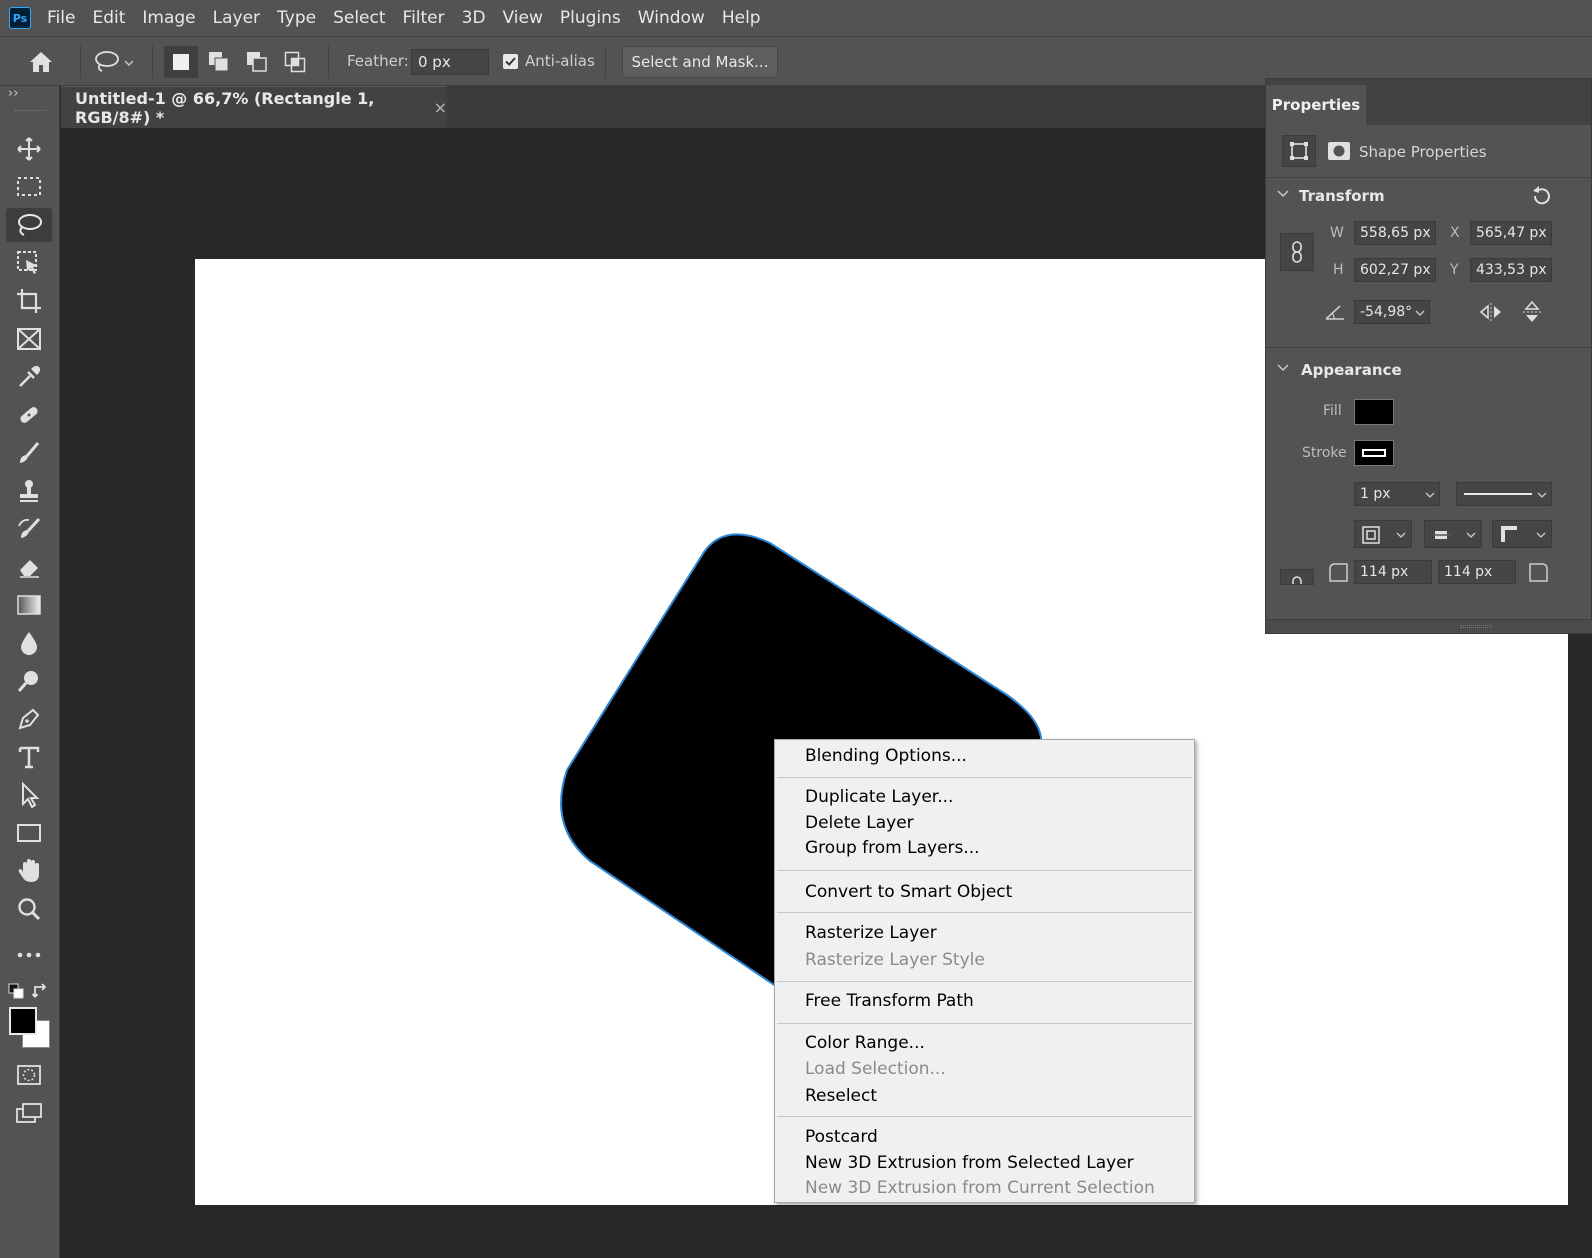  Describe the element at coordinates (29, 415) in the screenshot. I see `healing-brush-tool` at that location.